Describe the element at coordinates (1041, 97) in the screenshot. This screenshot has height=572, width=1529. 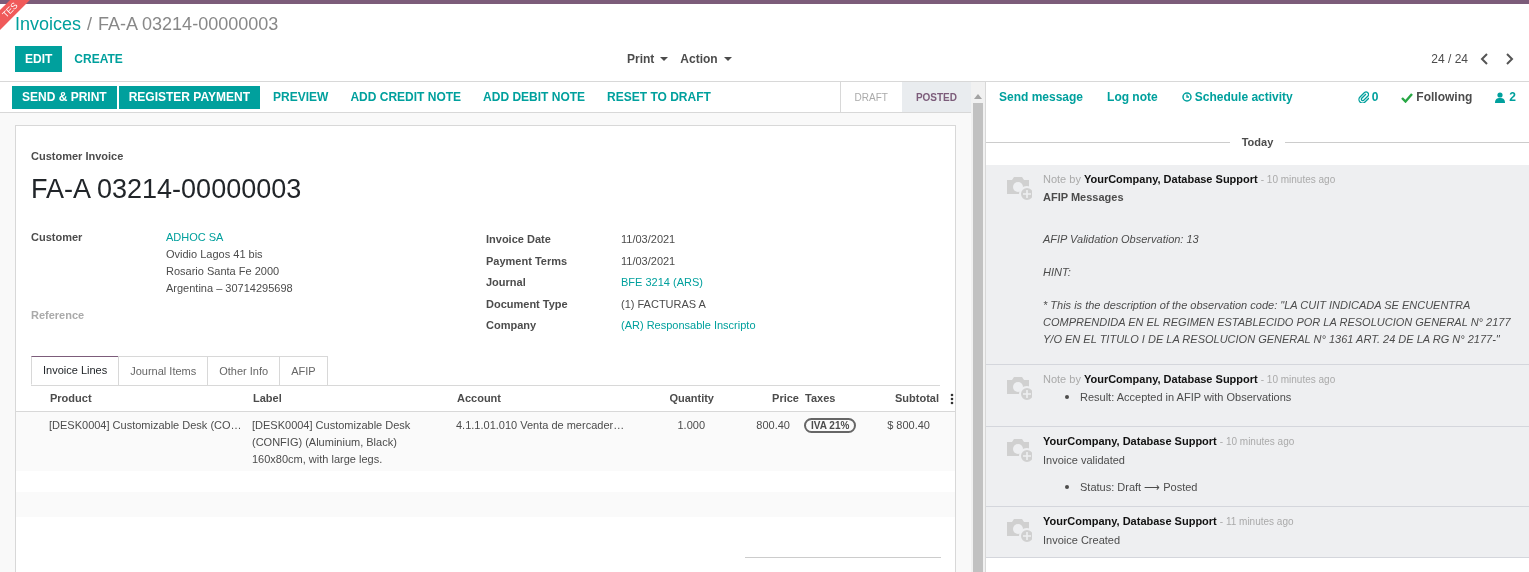
I see `chatter-action: Send message` at that location.